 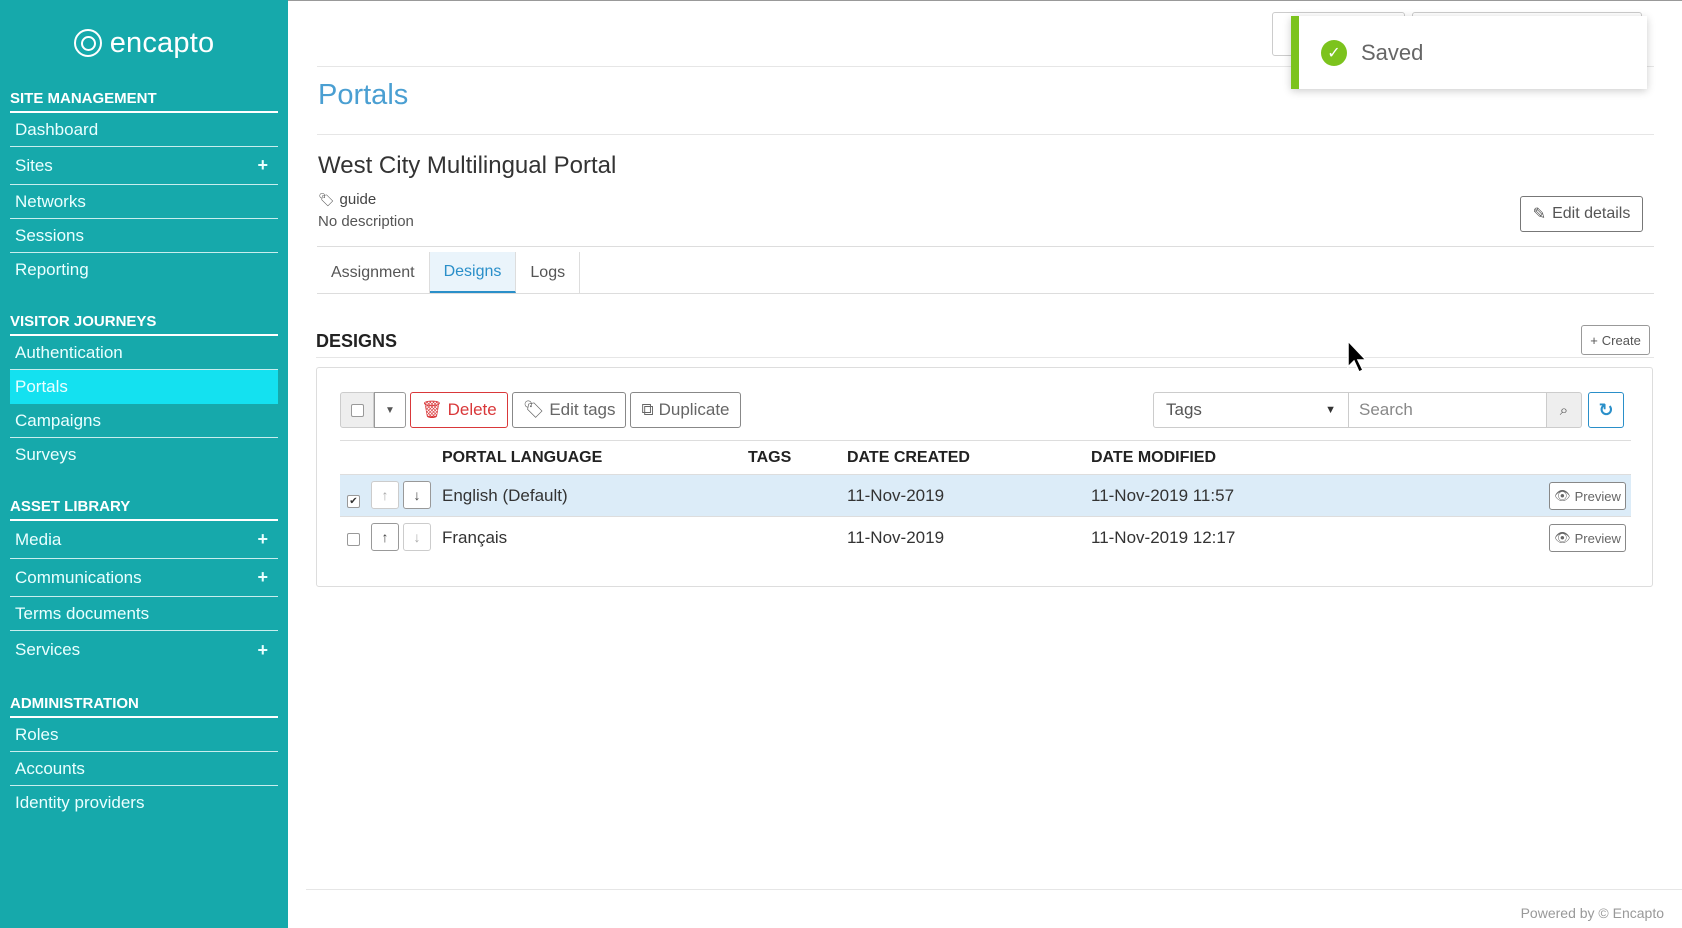 What do you see at coordinates (647, 409) in the screenshot?
I see `copy-icon: ⧉` at bounding box center [647, 409].